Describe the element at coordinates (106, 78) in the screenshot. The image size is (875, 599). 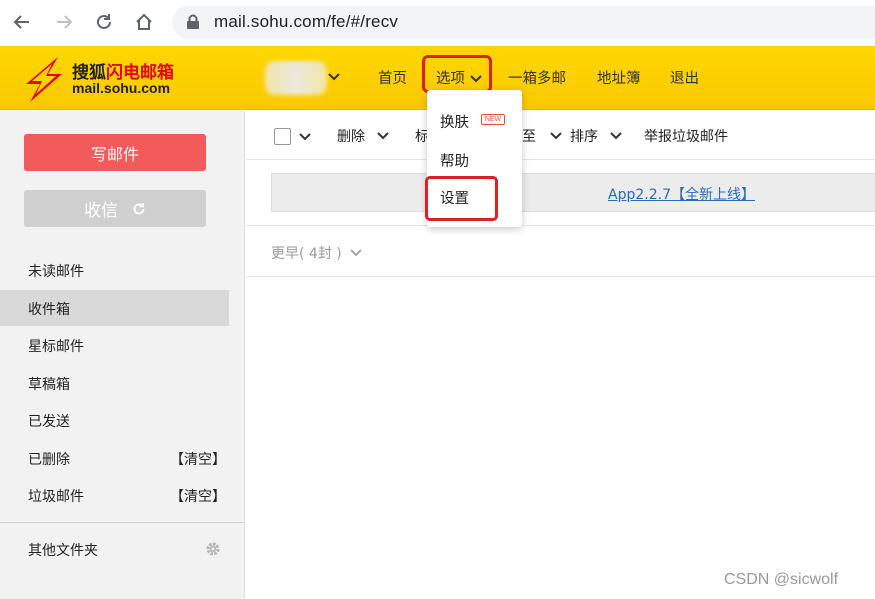
I see `sohu-logo: 搜狐闪电邮箱 mail.sohu.com` at that location.